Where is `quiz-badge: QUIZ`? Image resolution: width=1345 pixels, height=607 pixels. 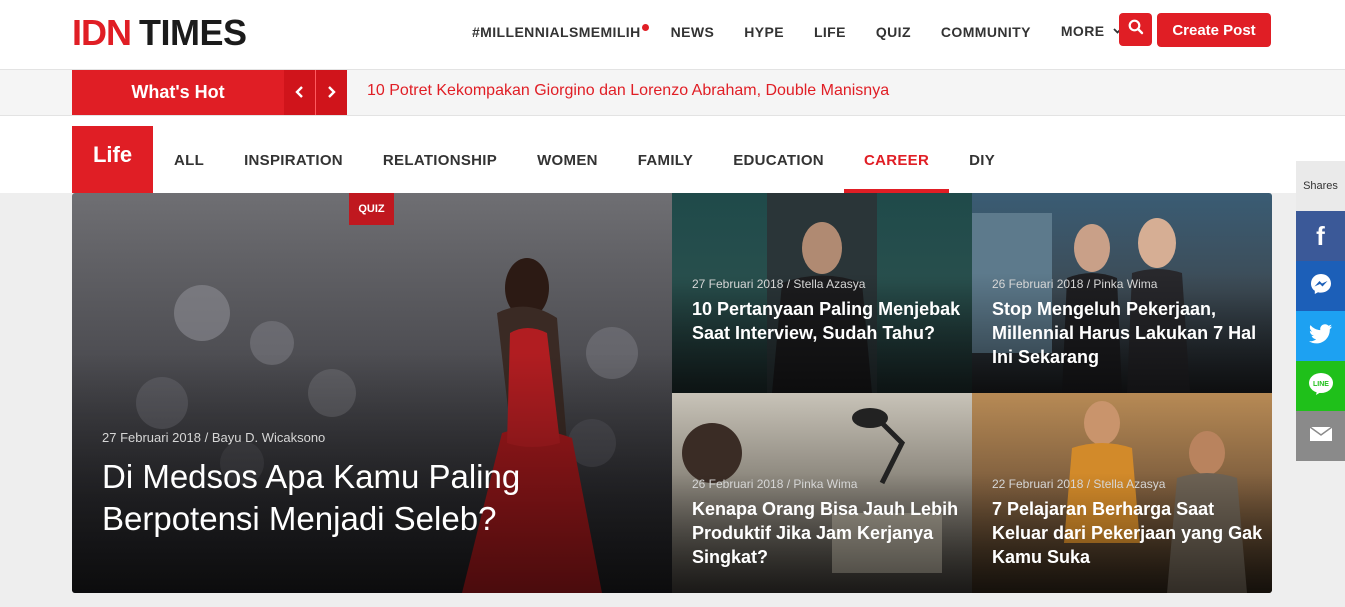 quiz-badge: QUIZ is located at coordinates (371, 209).